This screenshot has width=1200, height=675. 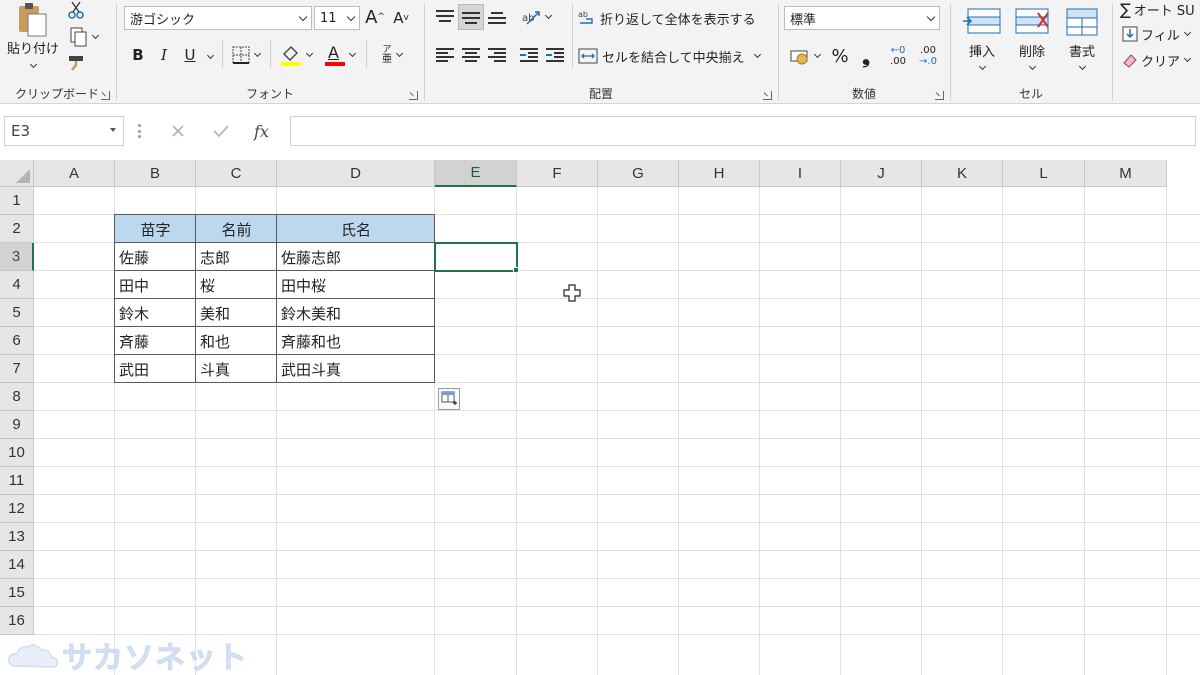 What do you see at coordinates (164, 55) in the screenshot?
I see `italic-button: I` at bounding box center [164, 55].